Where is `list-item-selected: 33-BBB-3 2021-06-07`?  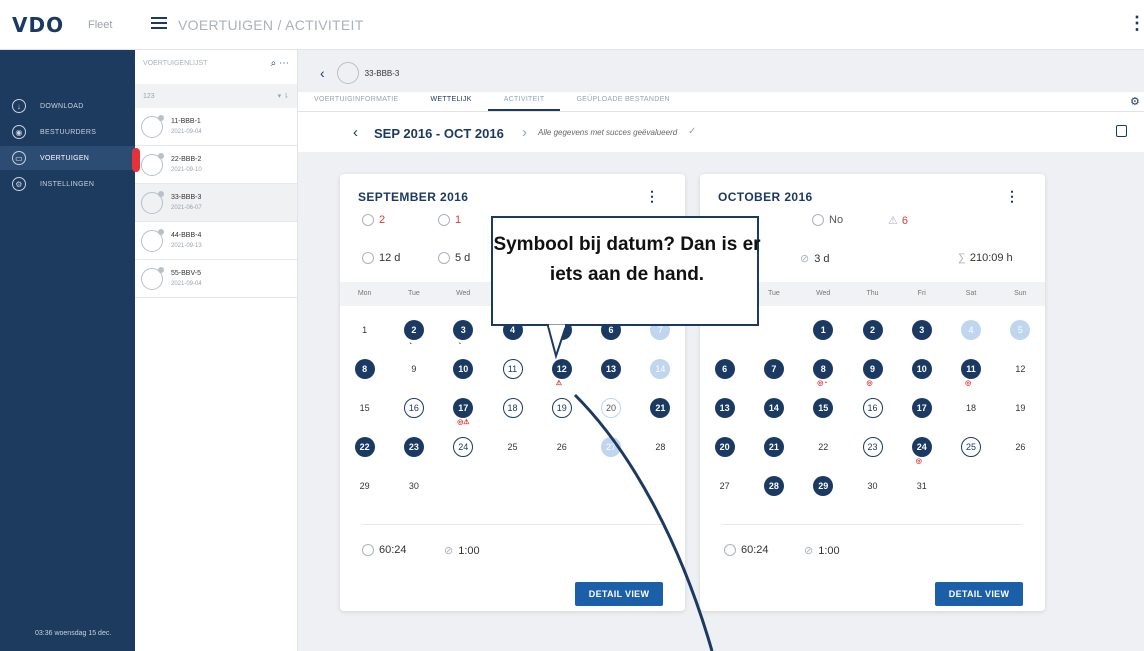
list-item-selected: 33-BBB-3 2021-06-07 is located at coordinates (216, 203).